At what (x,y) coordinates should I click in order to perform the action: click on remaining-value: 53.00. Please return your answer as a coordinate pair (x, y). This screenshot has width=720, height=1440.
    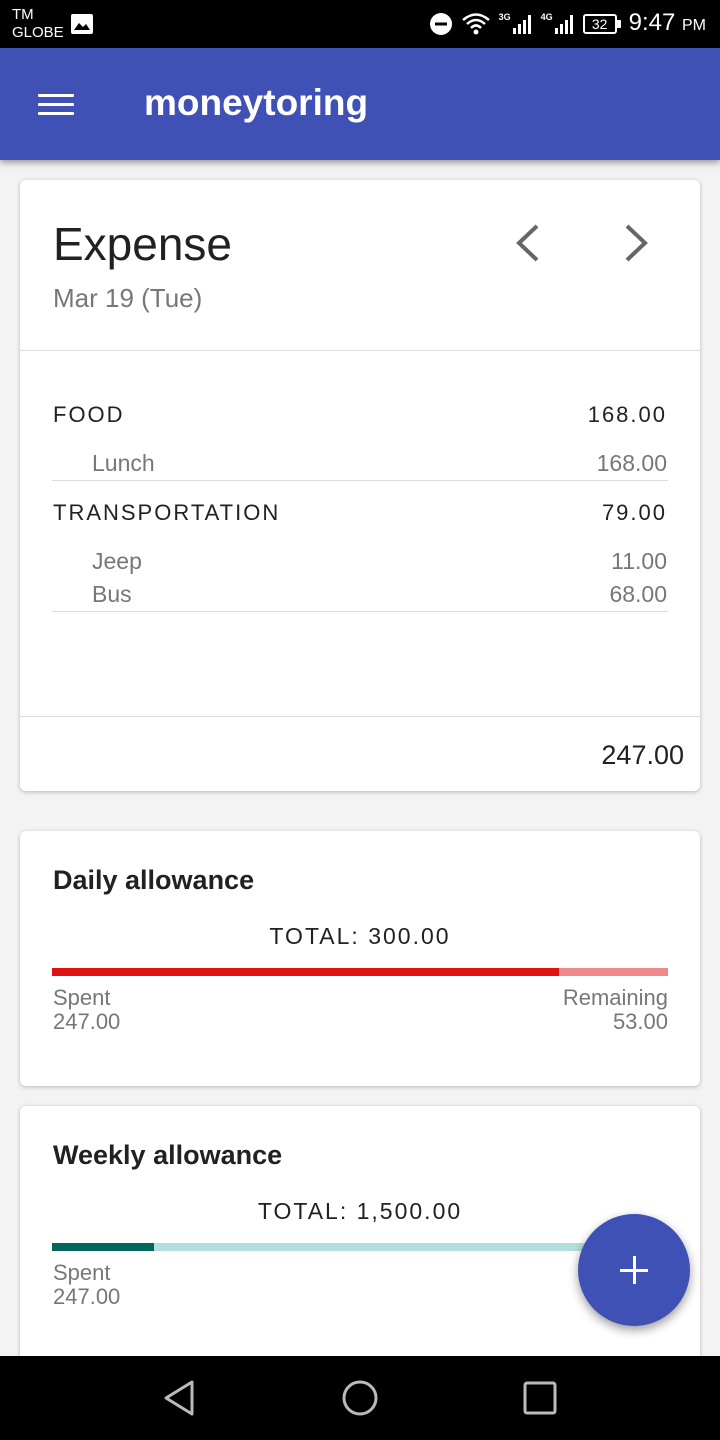
    Looking at the image, I should click on (640, 1021).